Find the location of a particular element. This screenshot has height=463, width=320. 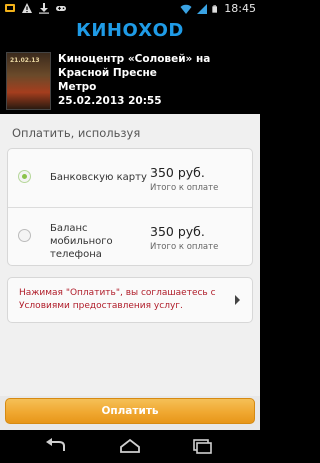

system-nav-bar is located at coordinates (130, 446).